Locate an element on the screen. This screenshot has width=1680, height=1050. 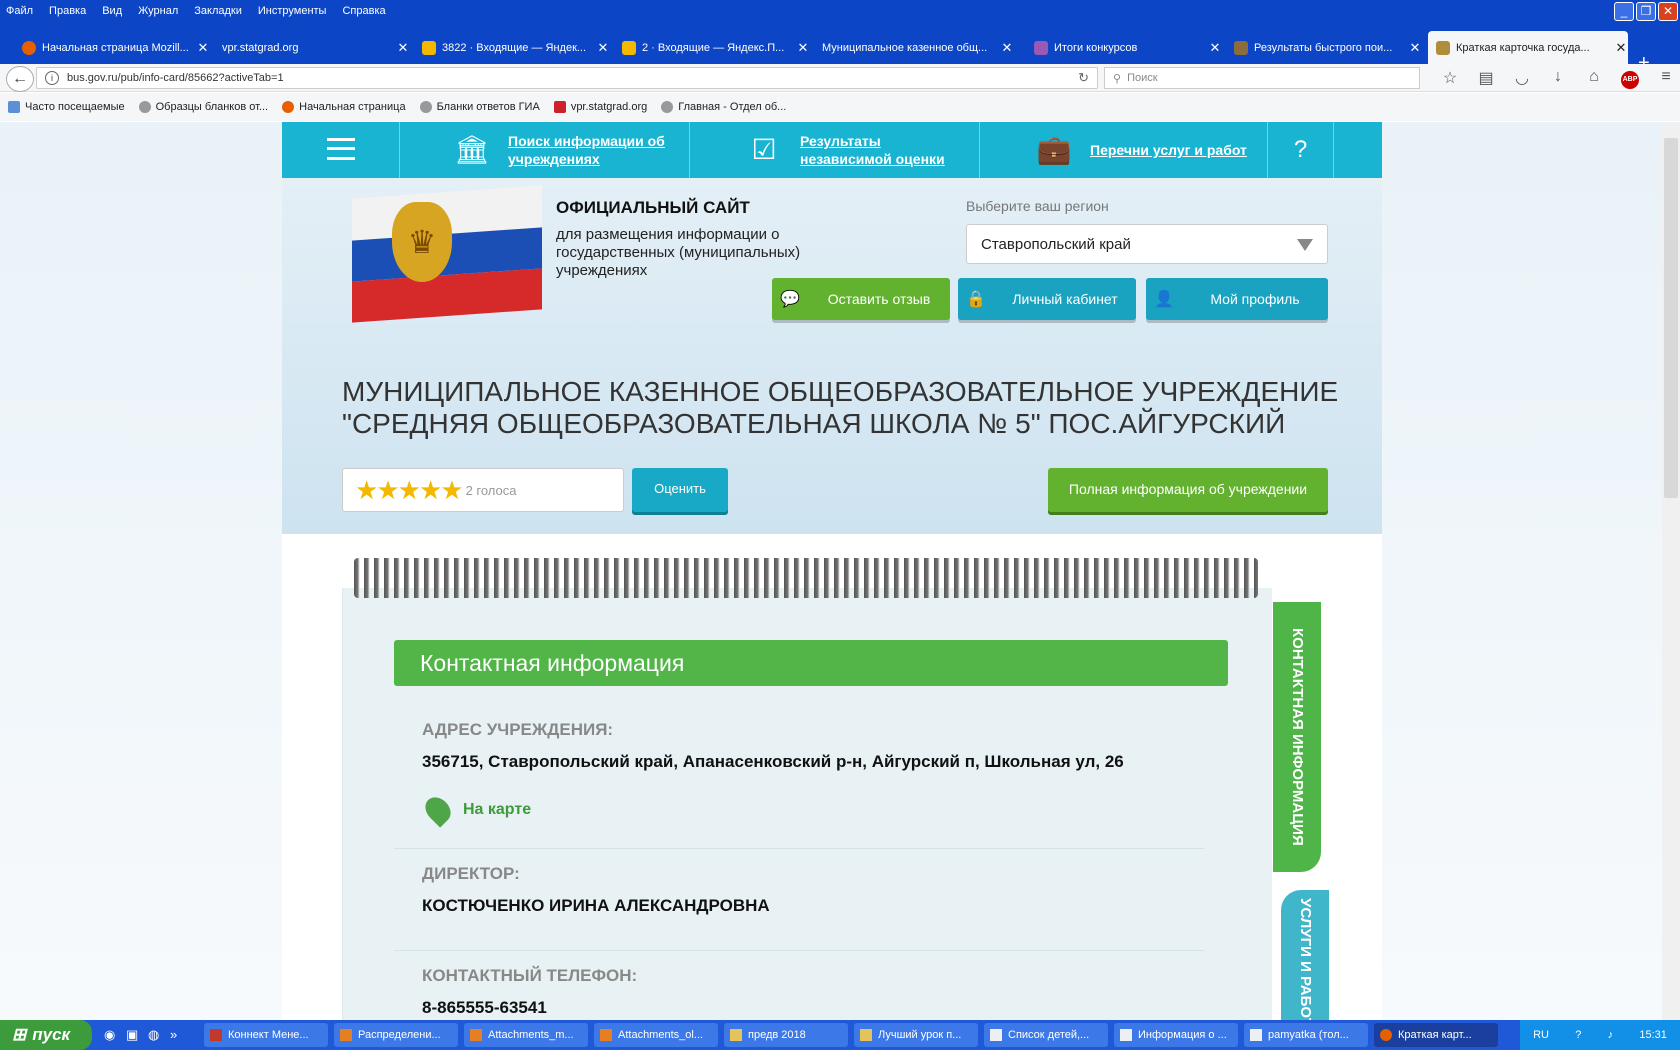
back-button: ← is located at coordinates (20, 79).